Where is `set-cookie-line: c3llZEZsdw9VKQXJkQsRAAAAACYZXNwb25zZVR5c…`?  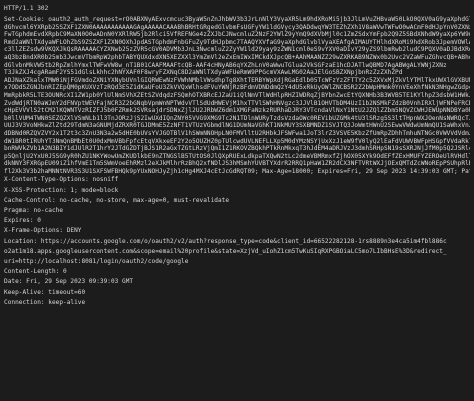
set-cookie-line: c3llZEZsdw9VKQXJkQsRAAAAACYZXNwb25zZVR5c… is located at coordinates (237, 50).